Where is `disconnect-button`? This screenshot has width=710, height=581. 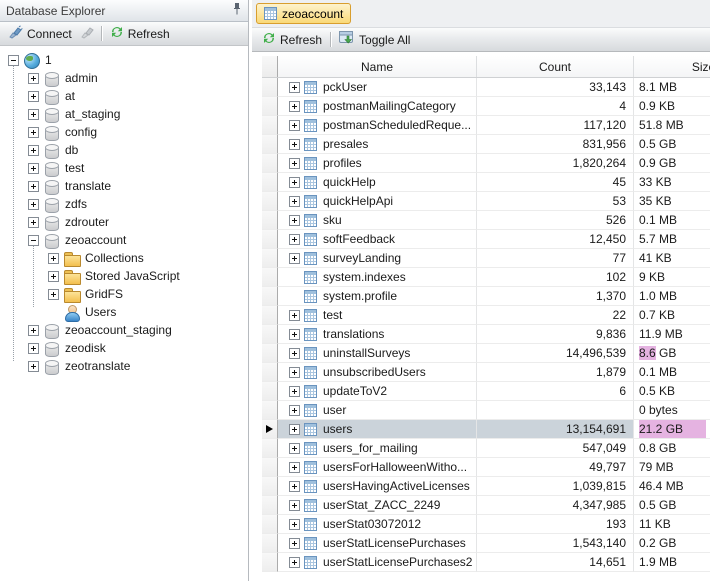 disconnect-button is located at coordinates (87, 33).